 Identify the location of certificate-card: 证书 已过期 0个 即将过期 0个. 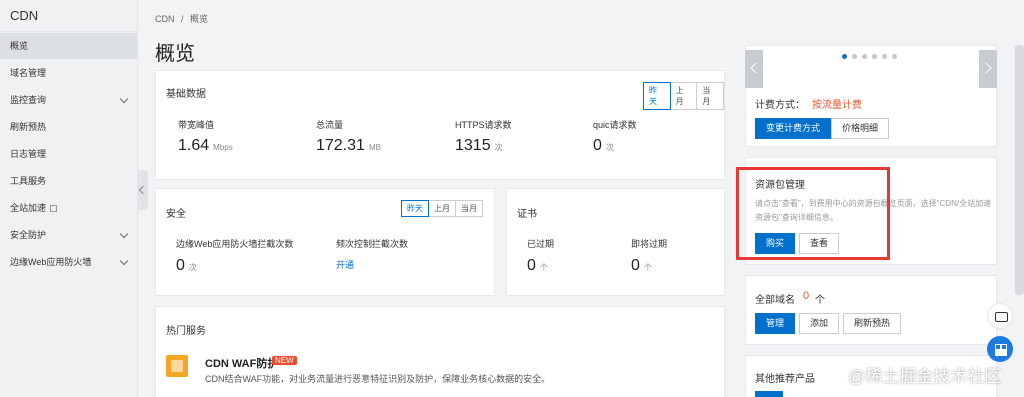
(615, 242).